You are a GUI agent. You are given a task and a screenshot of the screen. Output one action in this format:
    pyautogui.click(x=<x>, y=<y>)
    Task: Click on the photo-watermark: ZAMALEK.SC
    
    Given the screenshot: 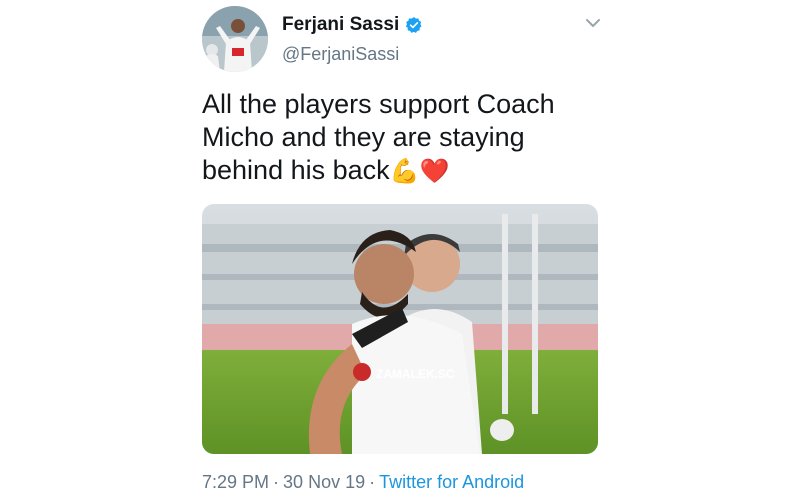 What is the action you would take?
    pyautogui.click(x=415, y=374)
    